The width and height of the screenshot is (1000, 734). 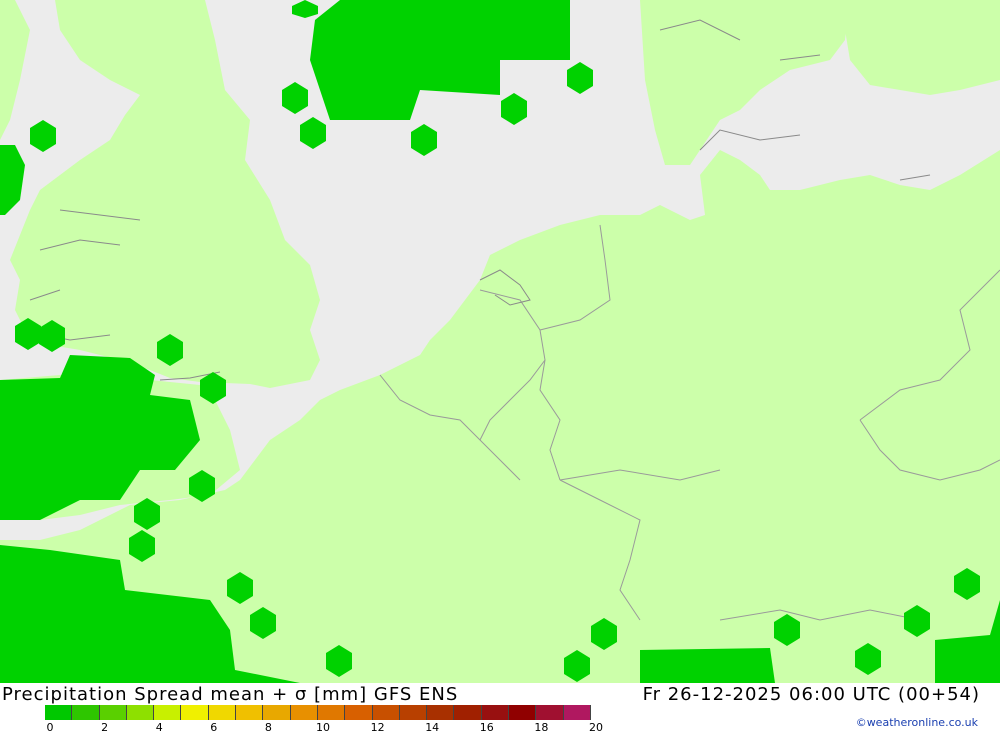 I want to click on map-datetime: Fr 26-12-2025 06:00 UTC (00+54), so click(x=811, y=694).